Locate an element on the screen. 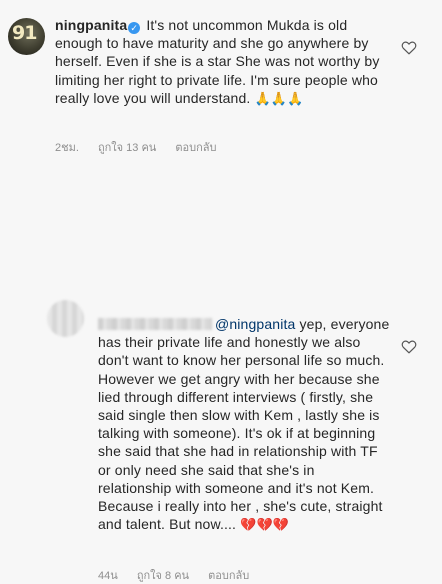 The height and width of the screenshot is (584, 442). likes-count-button: ถูกใจ 13 คน is located at coordinates (127, 148).